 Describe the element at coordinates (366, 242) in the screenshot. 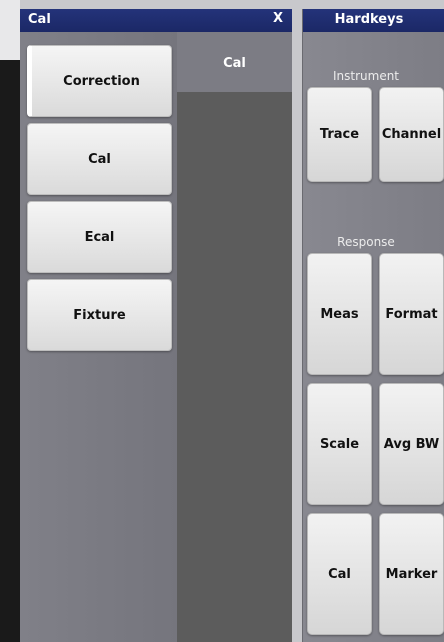

I see `response-section-label: Response` at that location.